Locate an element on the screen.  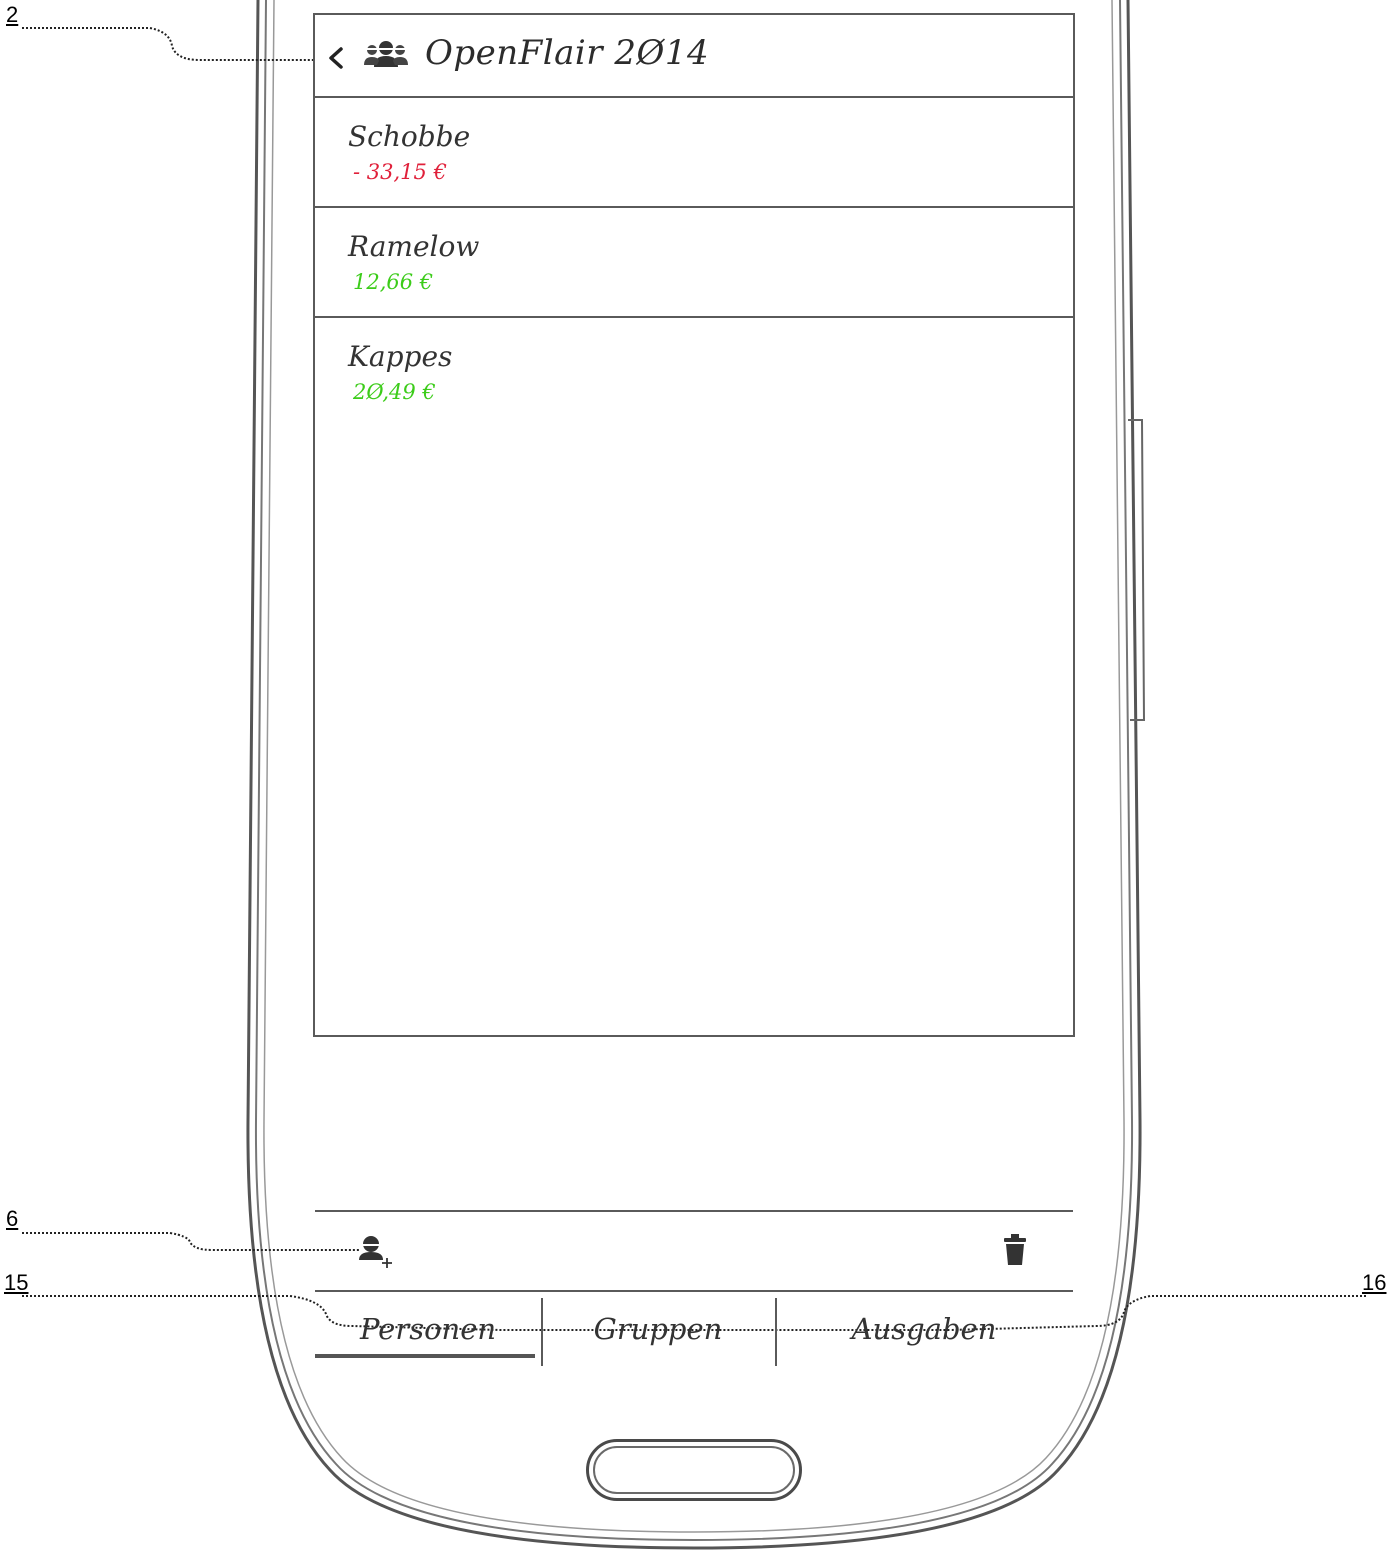
tab-personen: Personen is located at coordinates (428, 1332).